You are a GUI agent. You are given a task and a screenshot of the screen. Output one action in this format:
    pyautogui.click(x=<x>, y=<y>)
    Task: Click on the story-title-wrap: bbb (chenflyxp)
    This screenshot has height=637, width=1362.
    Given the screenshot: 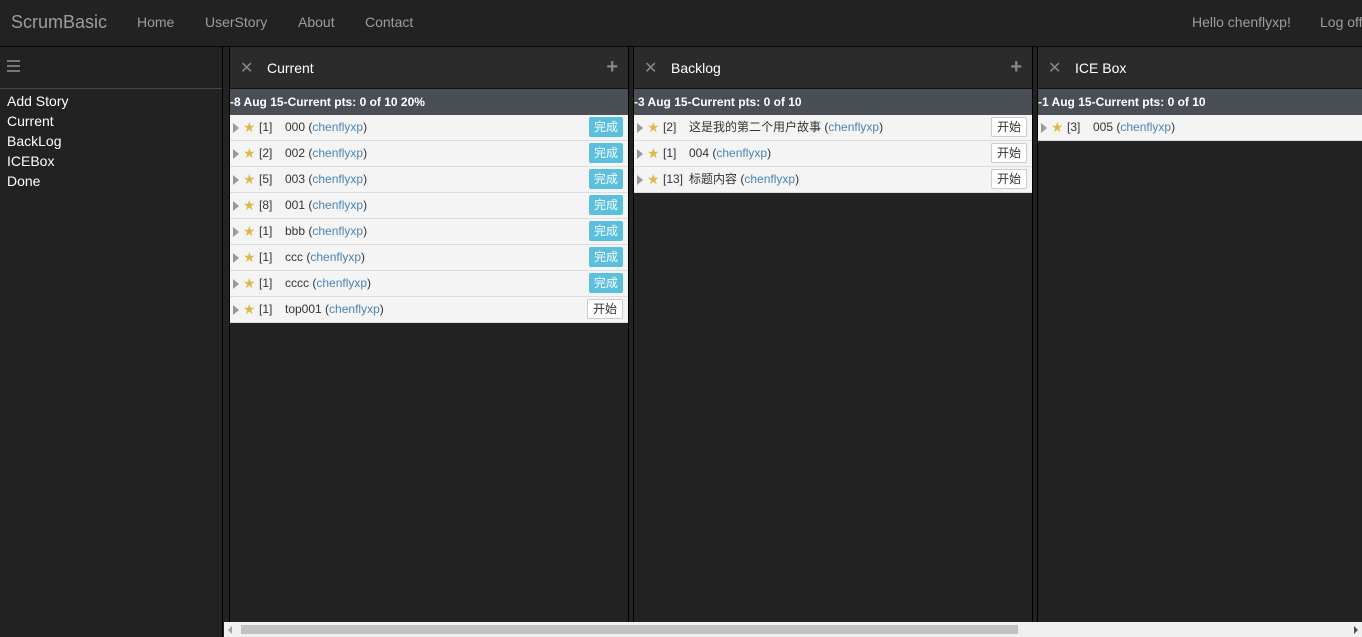 What is the action you would take?
    pyautogui.click(x=326, y=231)
    